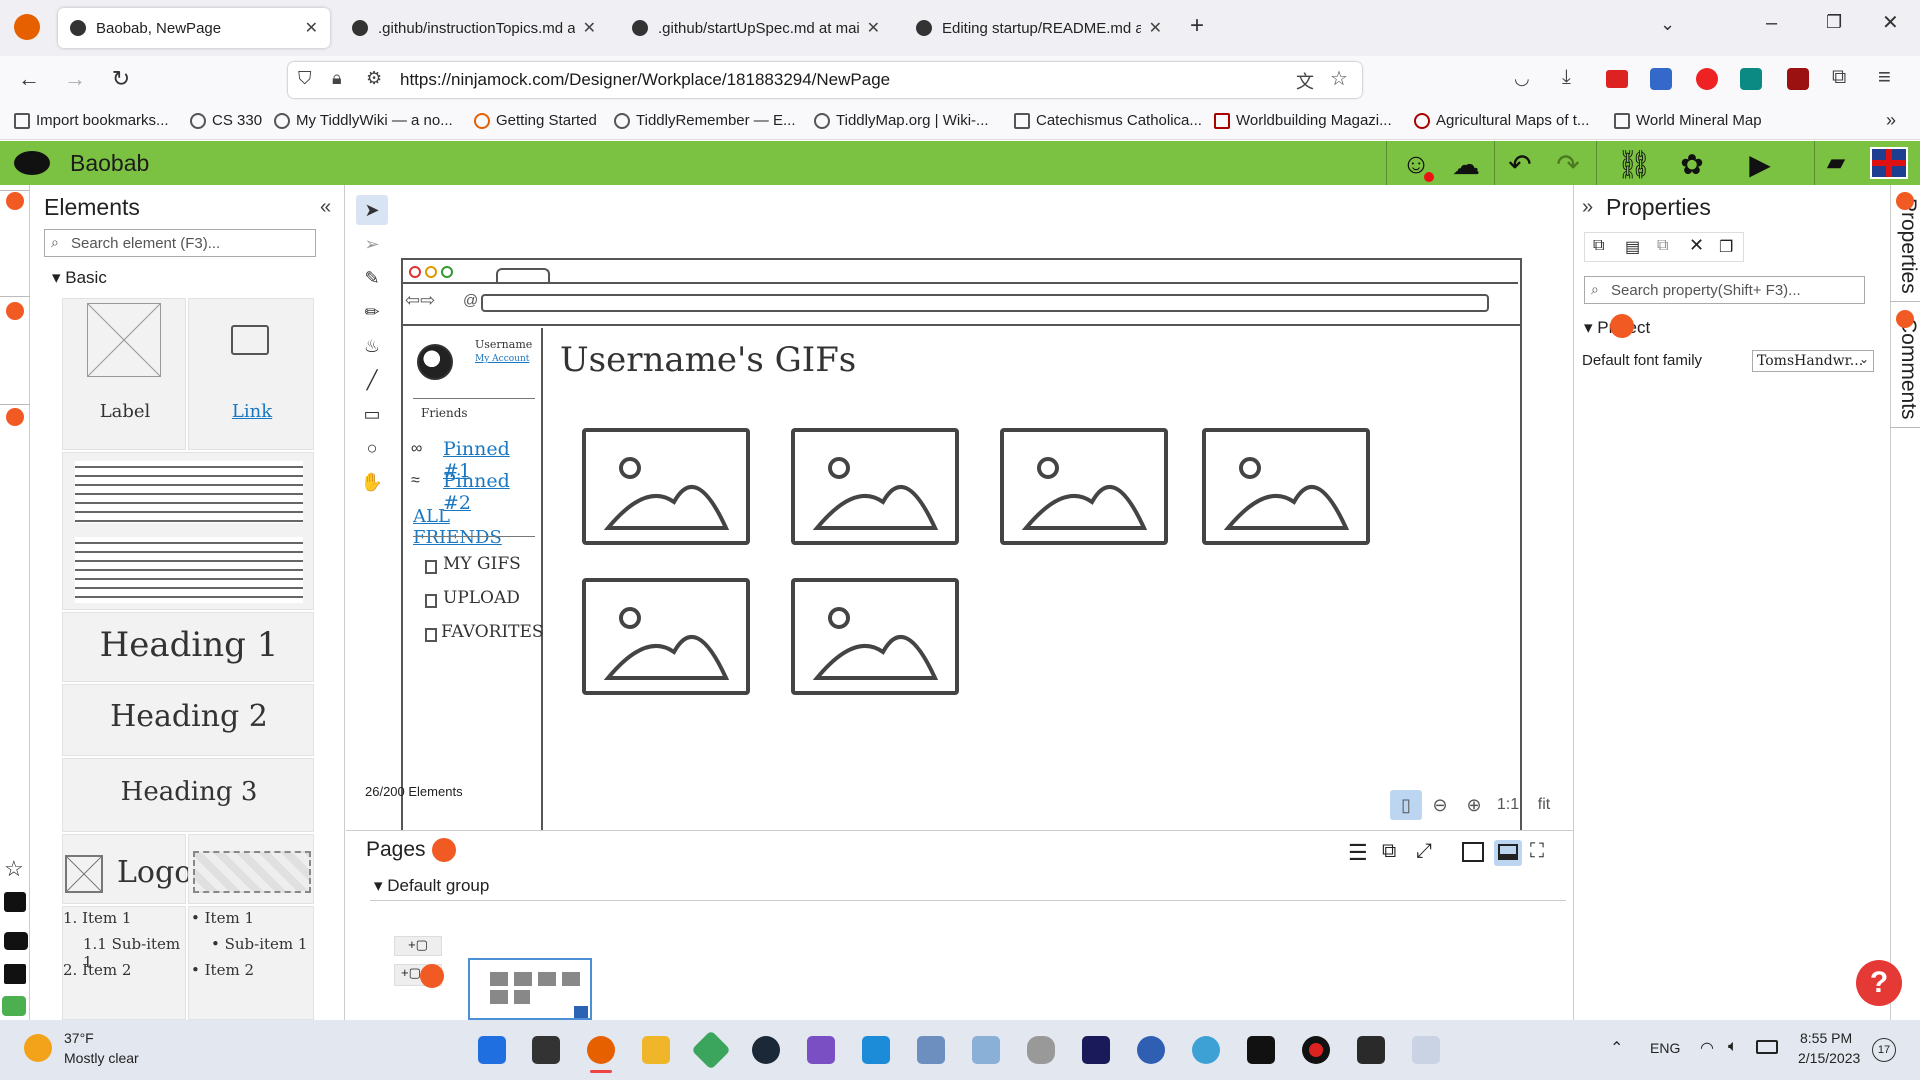  I want to click on line-tool-icon: ╱, so click(372, 380).